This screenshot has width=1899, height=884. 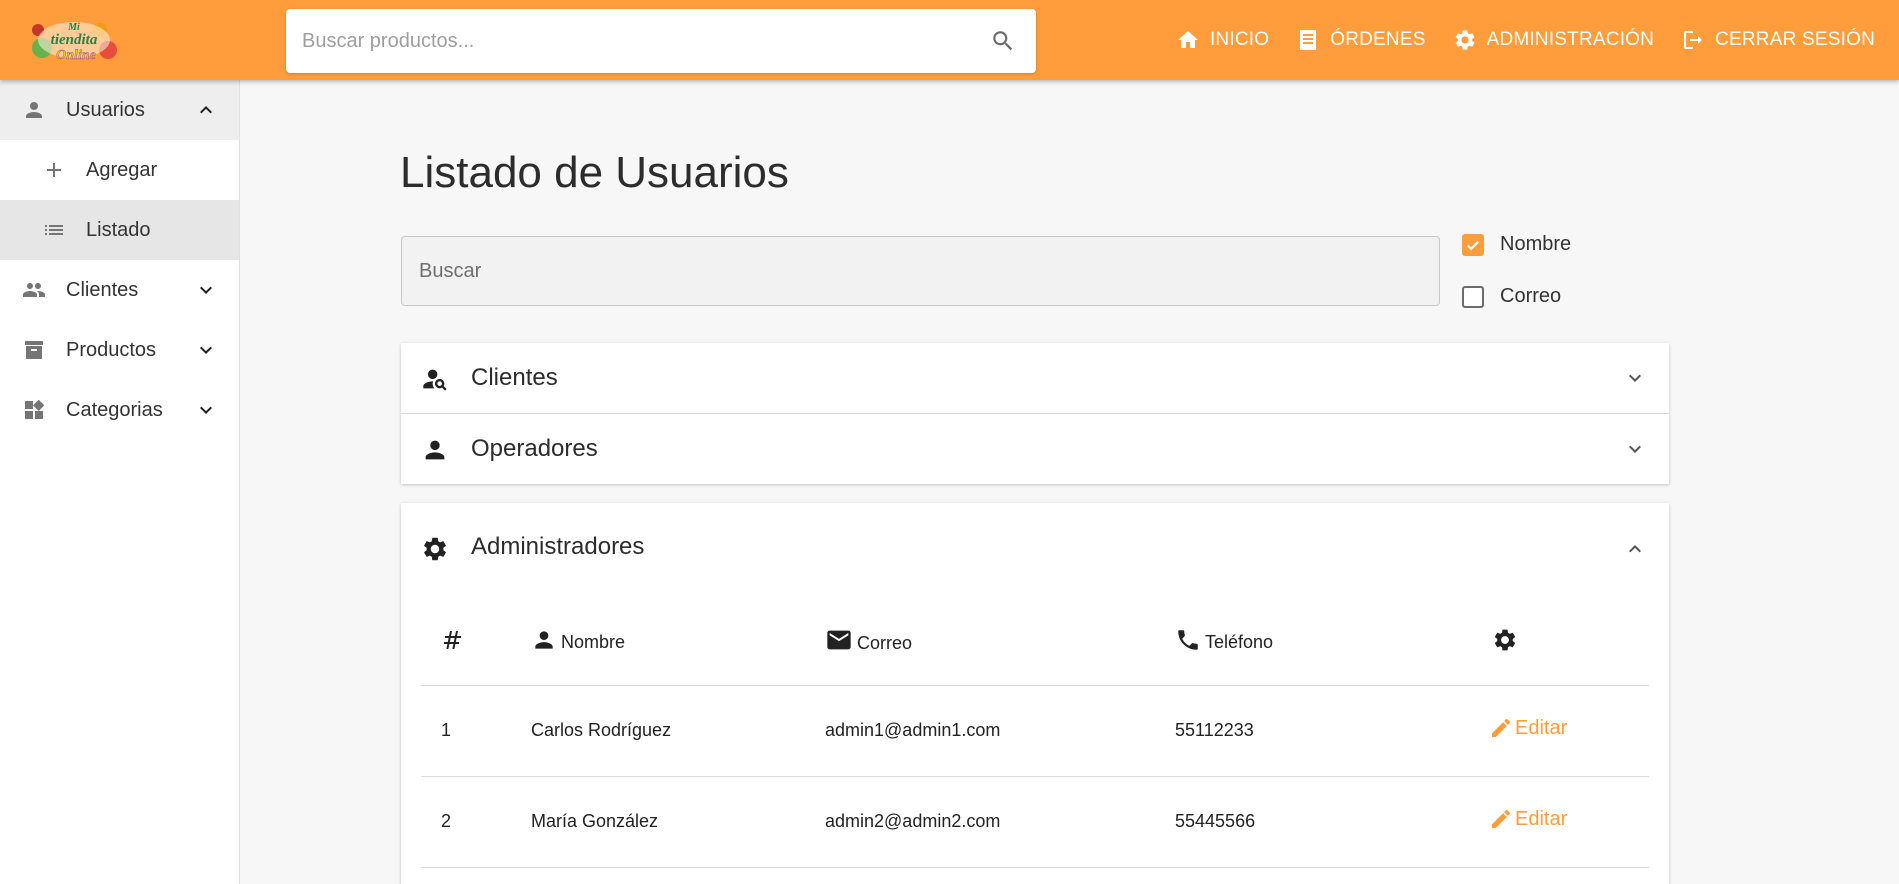 I want to click on col-header-telefono: Teléfono, so click(x=1320, y=640).